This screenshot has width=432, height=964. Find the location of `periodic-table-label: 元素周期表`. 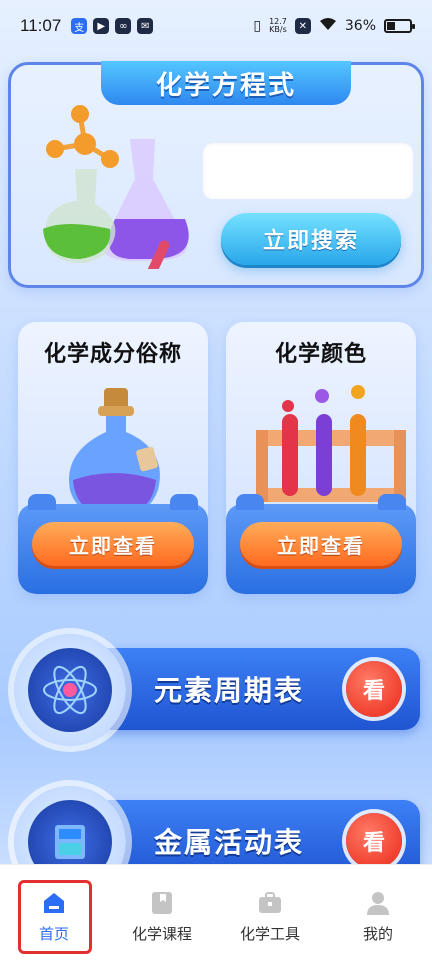

periodic-table-label: 元素周期表 is located at coordinates (229, 690).